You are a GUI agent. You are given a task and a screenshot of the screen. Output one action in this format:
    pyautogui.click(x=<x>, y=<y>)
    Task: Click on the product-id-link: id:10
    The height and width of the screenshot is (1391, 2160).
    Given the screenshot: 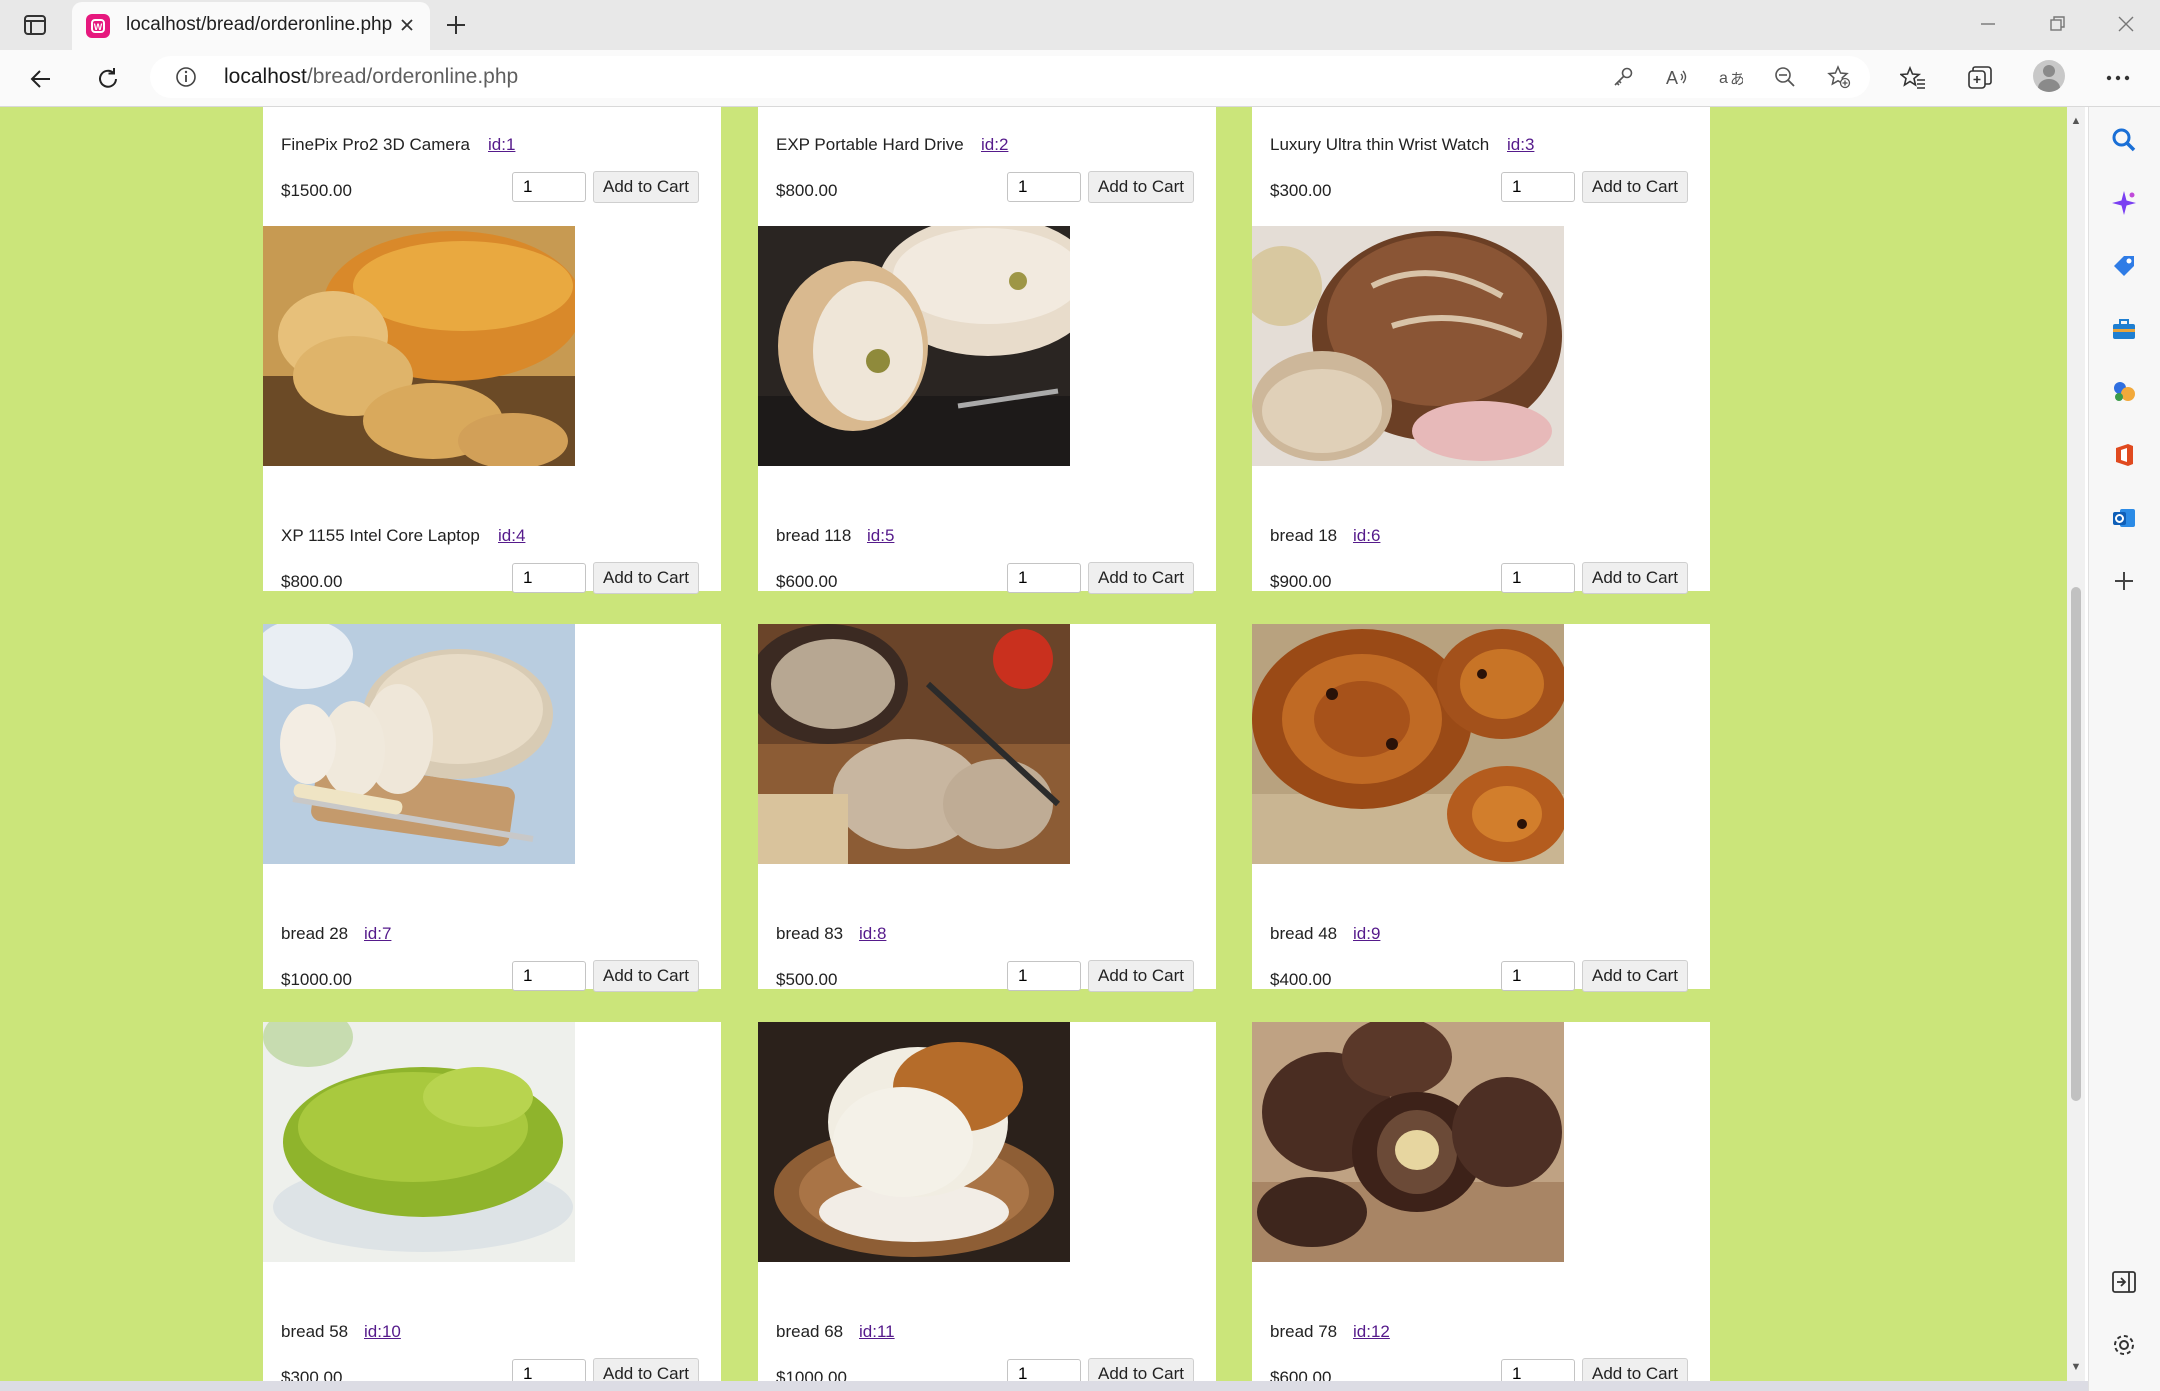 What is the action you would take?
    pyautogui.click(x=382, y=1332)
    